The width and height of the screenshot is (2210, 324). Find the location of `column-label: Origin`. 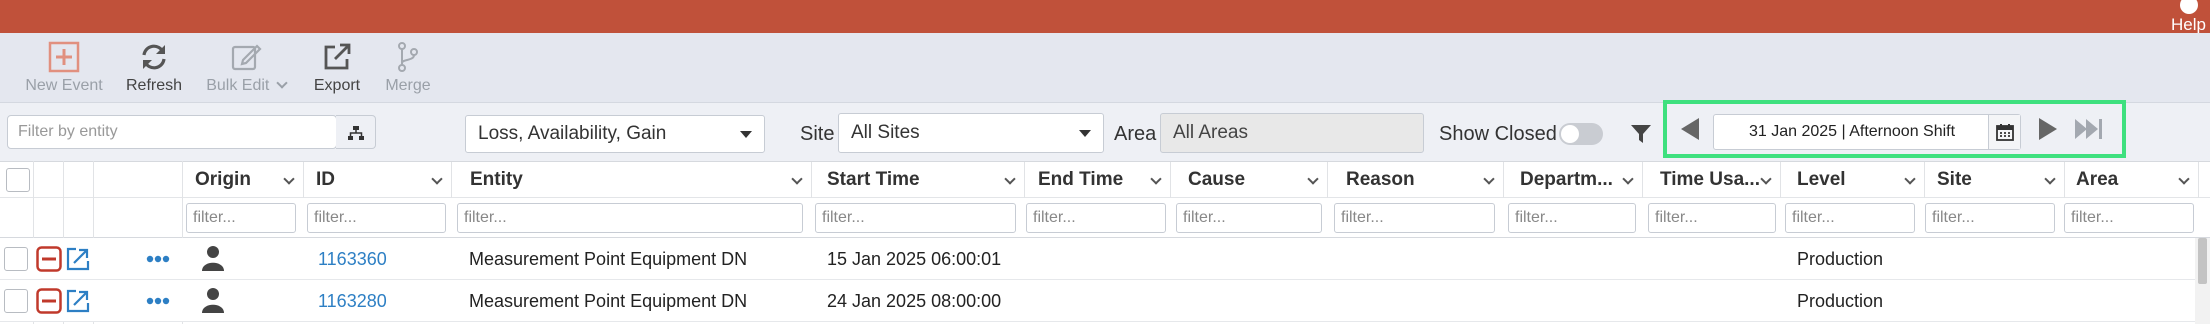

column-label: Origin is located at coordinates (223, 179).